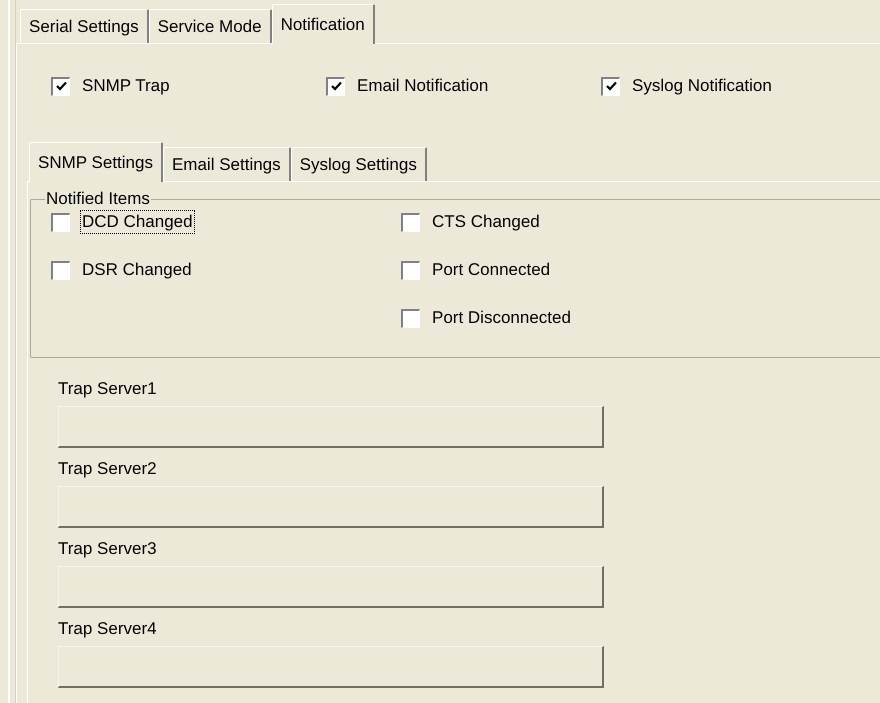 This screenshot has width=880, height=703. What do you see at coordinates (501, 318) in the screenshot?
I see `checkbox-label: Port Disconnected` at bounding box center [501, 318].